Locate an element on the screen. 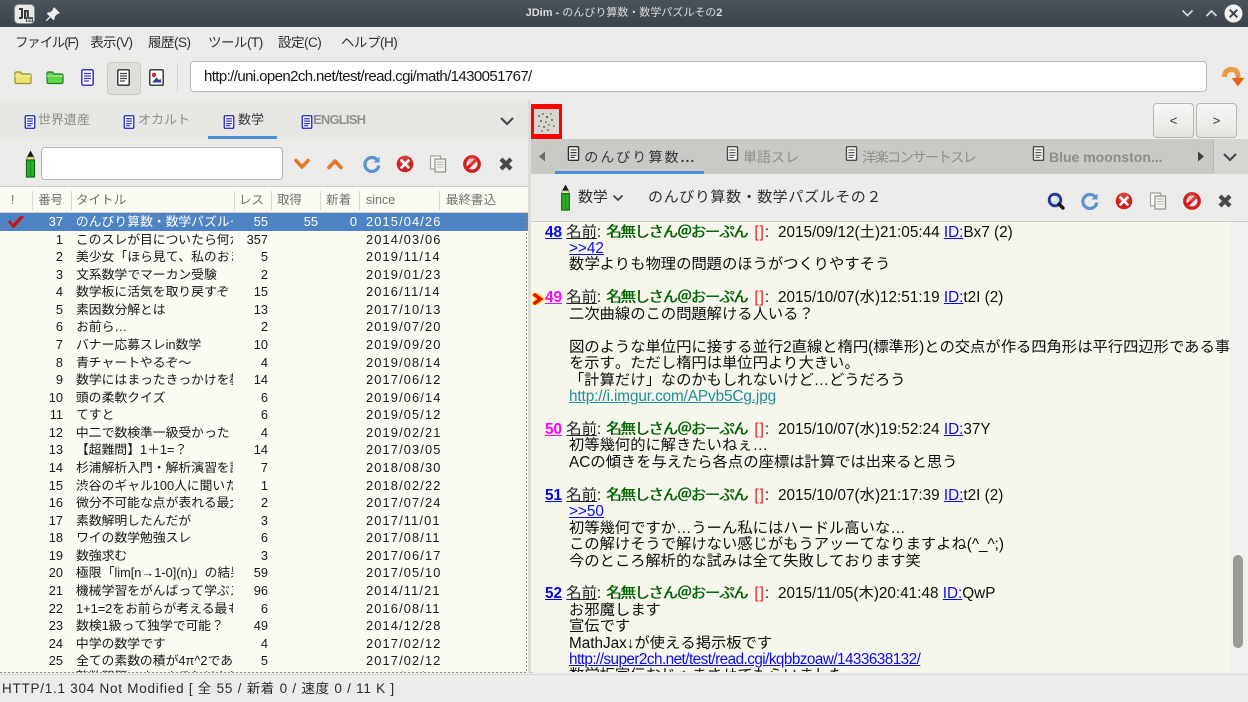 The image size is (1248, 702). svg-text: im is located at coordinates (29, 19).